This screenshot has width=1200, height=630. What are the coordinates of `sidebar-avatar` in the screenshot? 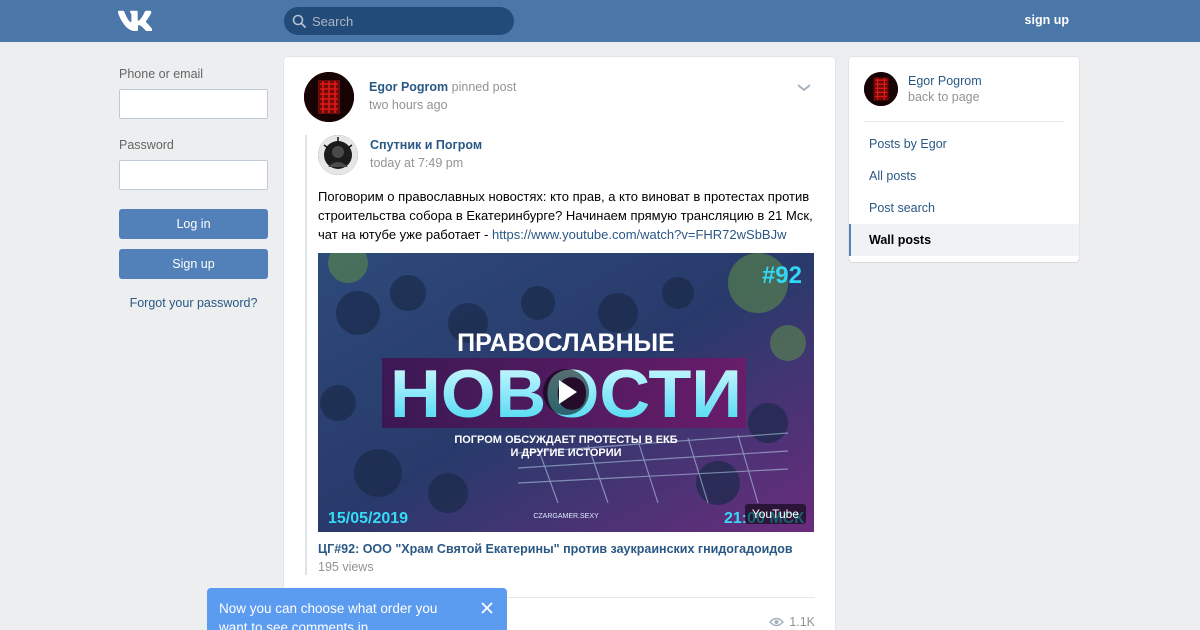 It's located at (881, 89).